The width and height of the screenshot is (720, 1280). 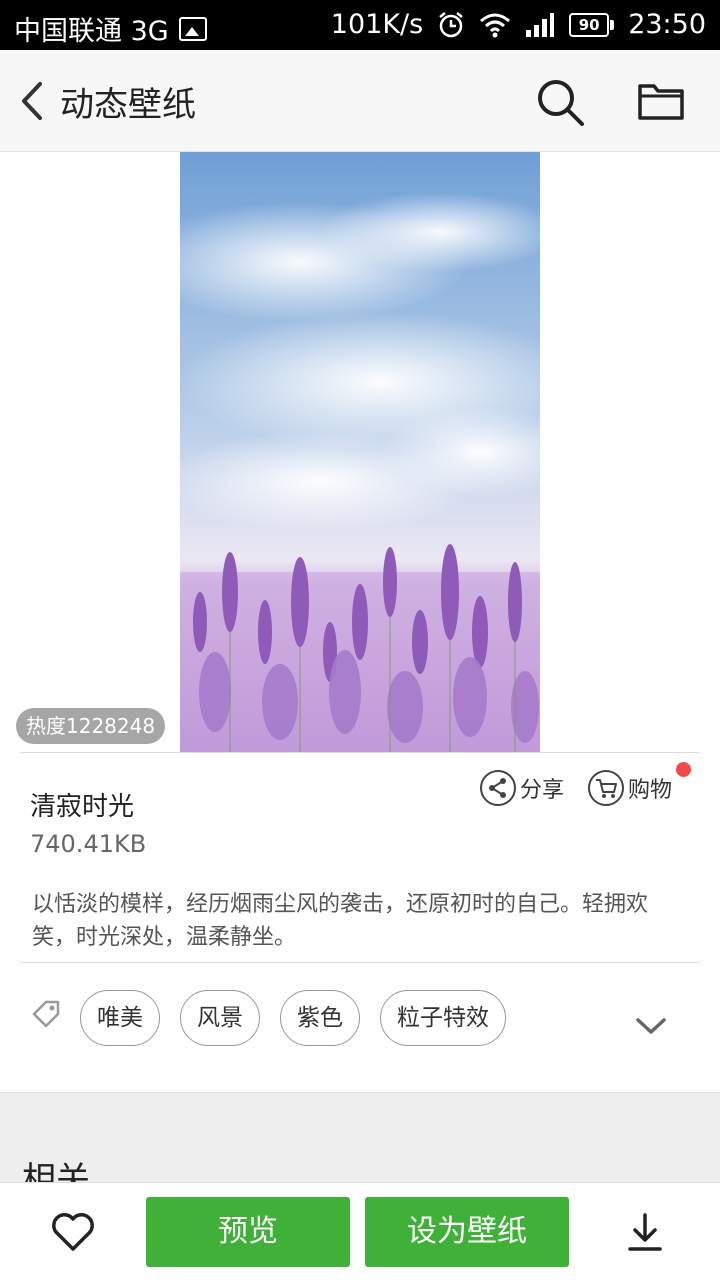 I want to click on wallpaper-size: 740.41KB, so click(x=88, y=844).